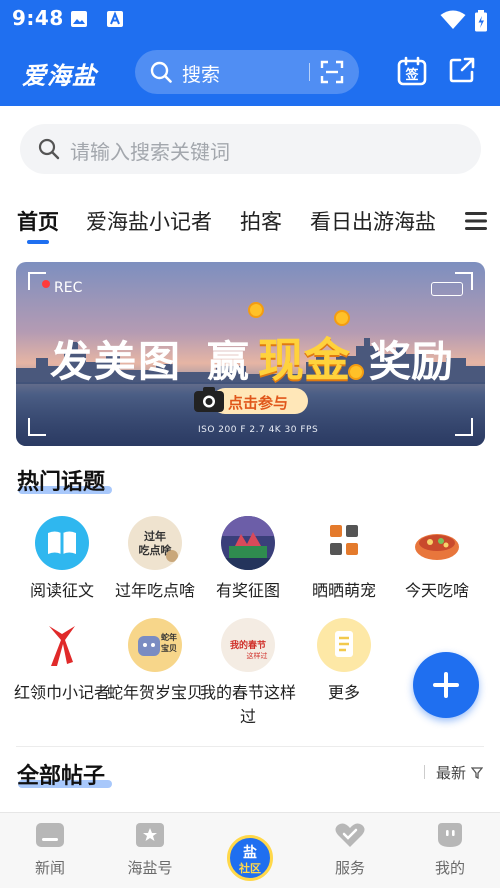  Describe the element at coordinates (449, 868) in the screenshot. I see `nav-label: 我的` at that location.